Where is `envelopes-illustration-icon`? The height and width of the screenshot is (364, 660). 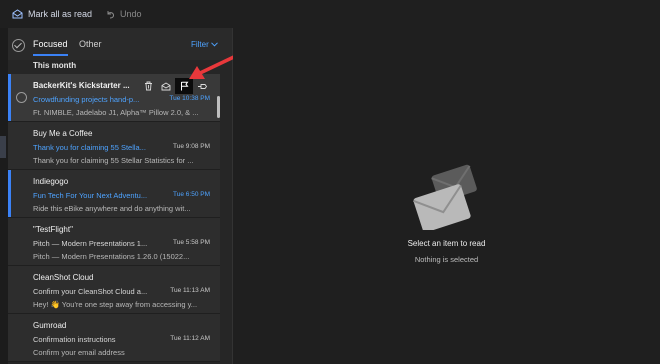 envelopes-illustration-icon is located at coordinates (445, 197).